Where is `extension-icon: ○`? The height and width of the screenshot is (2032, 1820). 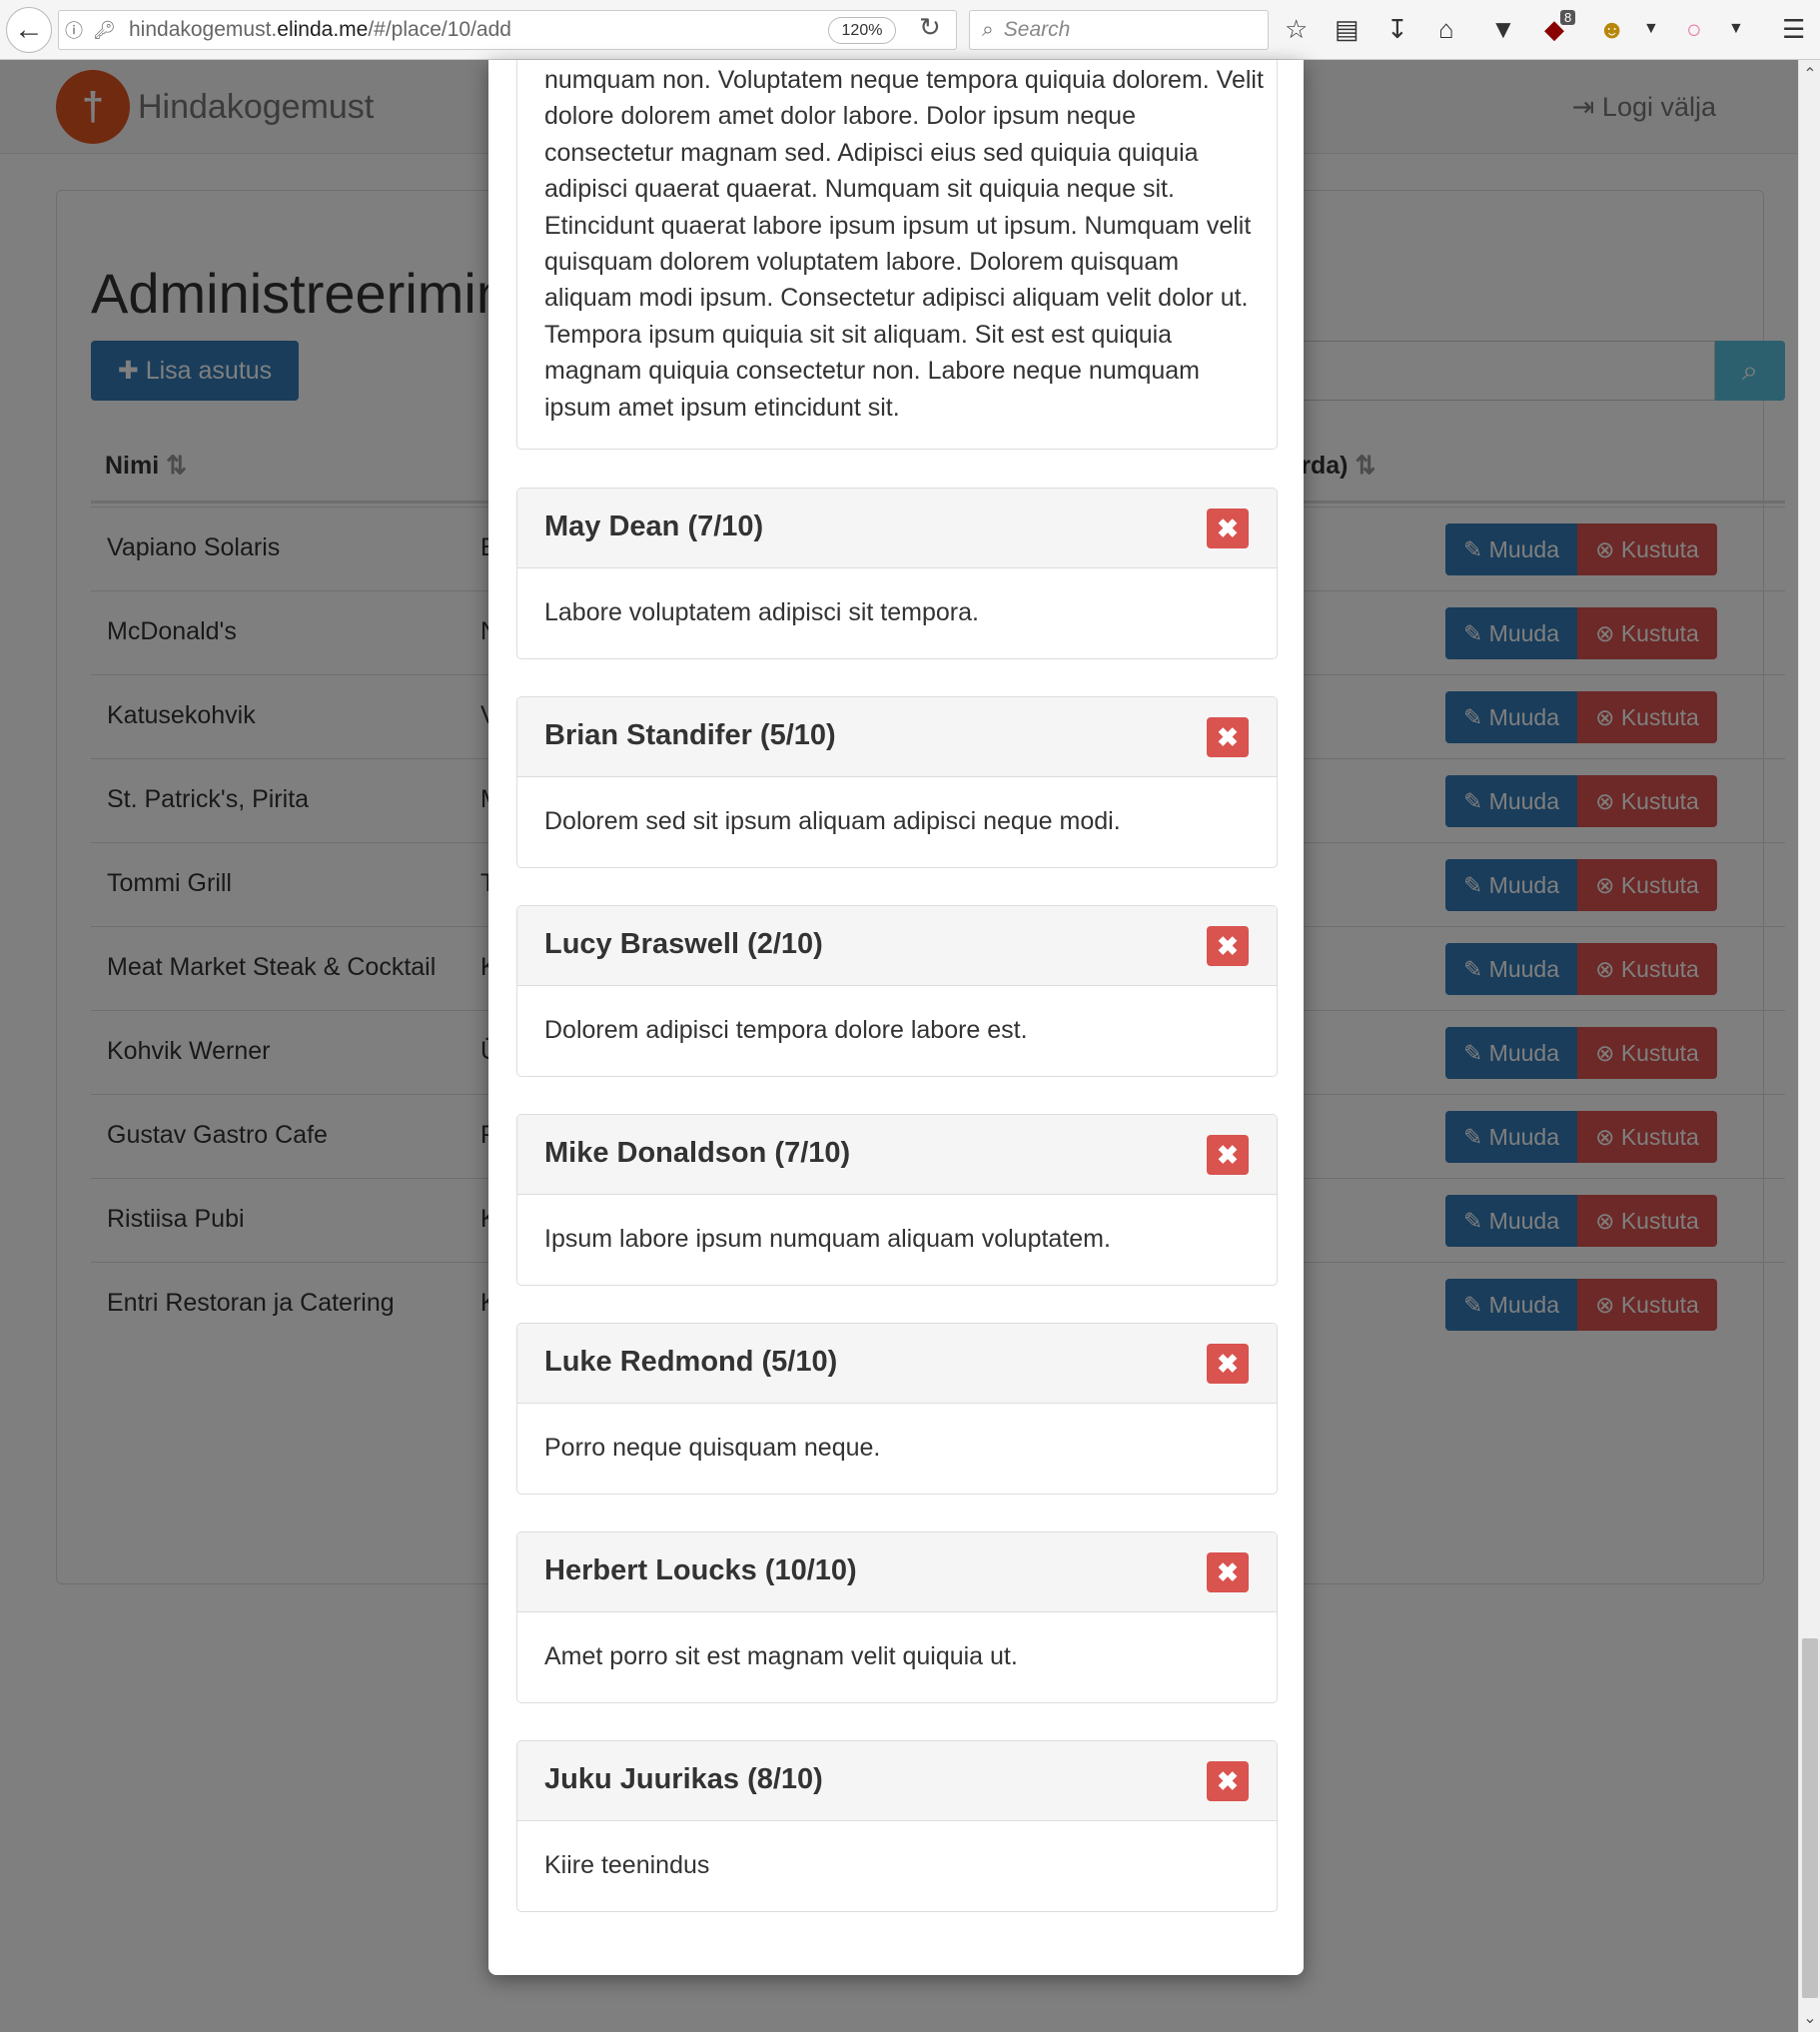 extension-icon: ○ is located at coordinates (1694, 29).